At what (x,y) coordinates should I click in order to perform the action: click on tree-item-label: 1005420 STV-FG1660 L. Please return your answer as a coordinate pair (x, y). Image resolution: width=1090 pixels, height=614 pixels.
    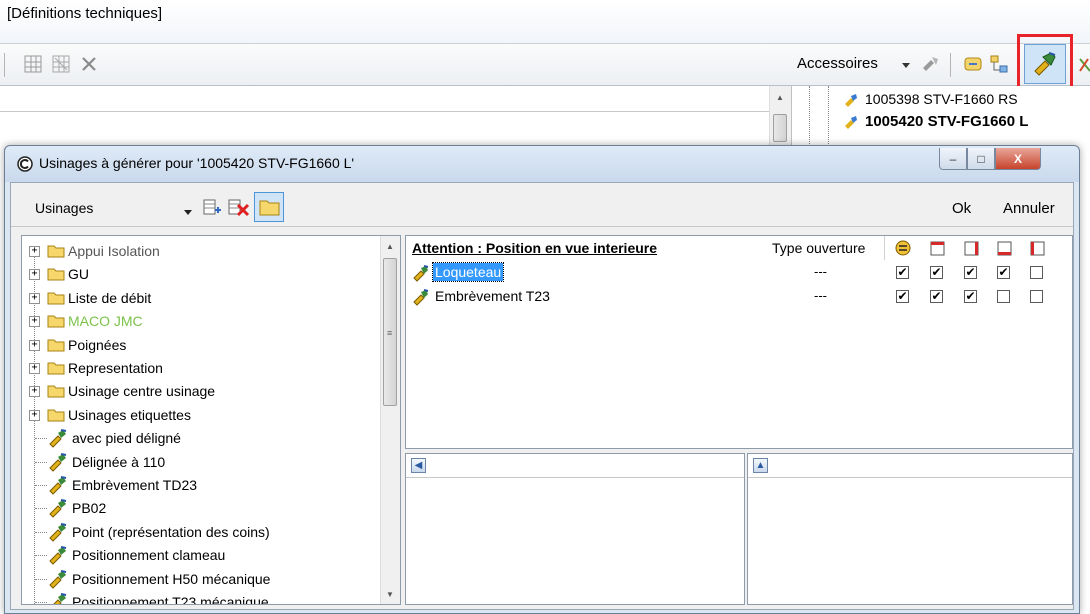
    Looking at the image, I should click on (947, 121).